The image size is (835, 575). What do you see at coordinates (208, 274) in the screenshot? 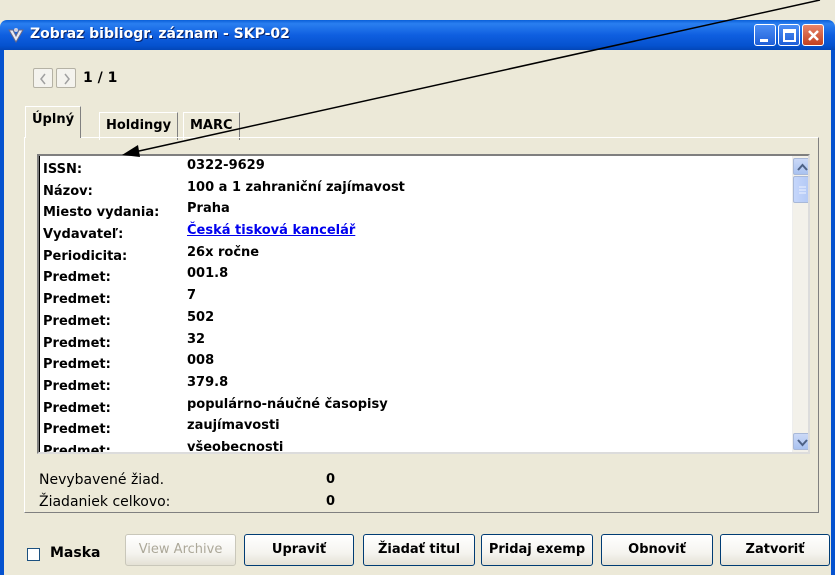
I see `field-value: 001.8` at bounding box center [208, 274].